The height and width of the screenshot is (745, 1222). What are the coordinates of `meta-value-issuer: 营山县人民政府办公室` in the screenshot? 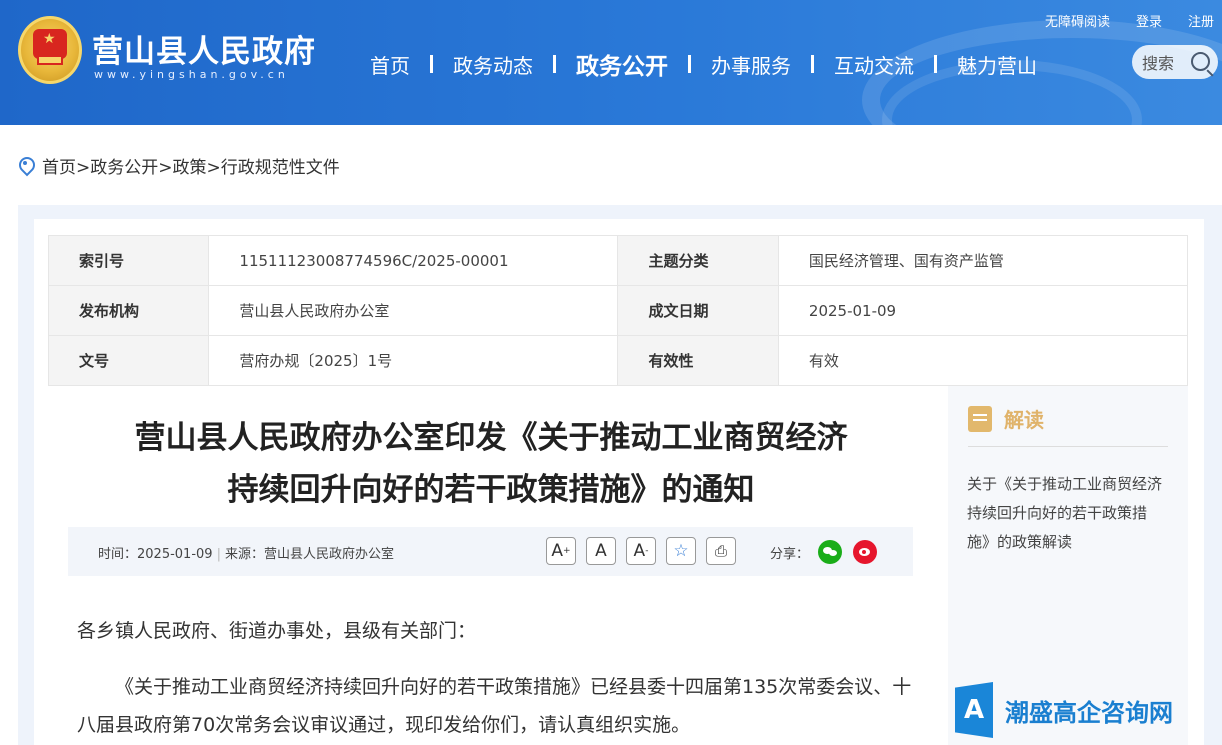 It's located at (413, 310).